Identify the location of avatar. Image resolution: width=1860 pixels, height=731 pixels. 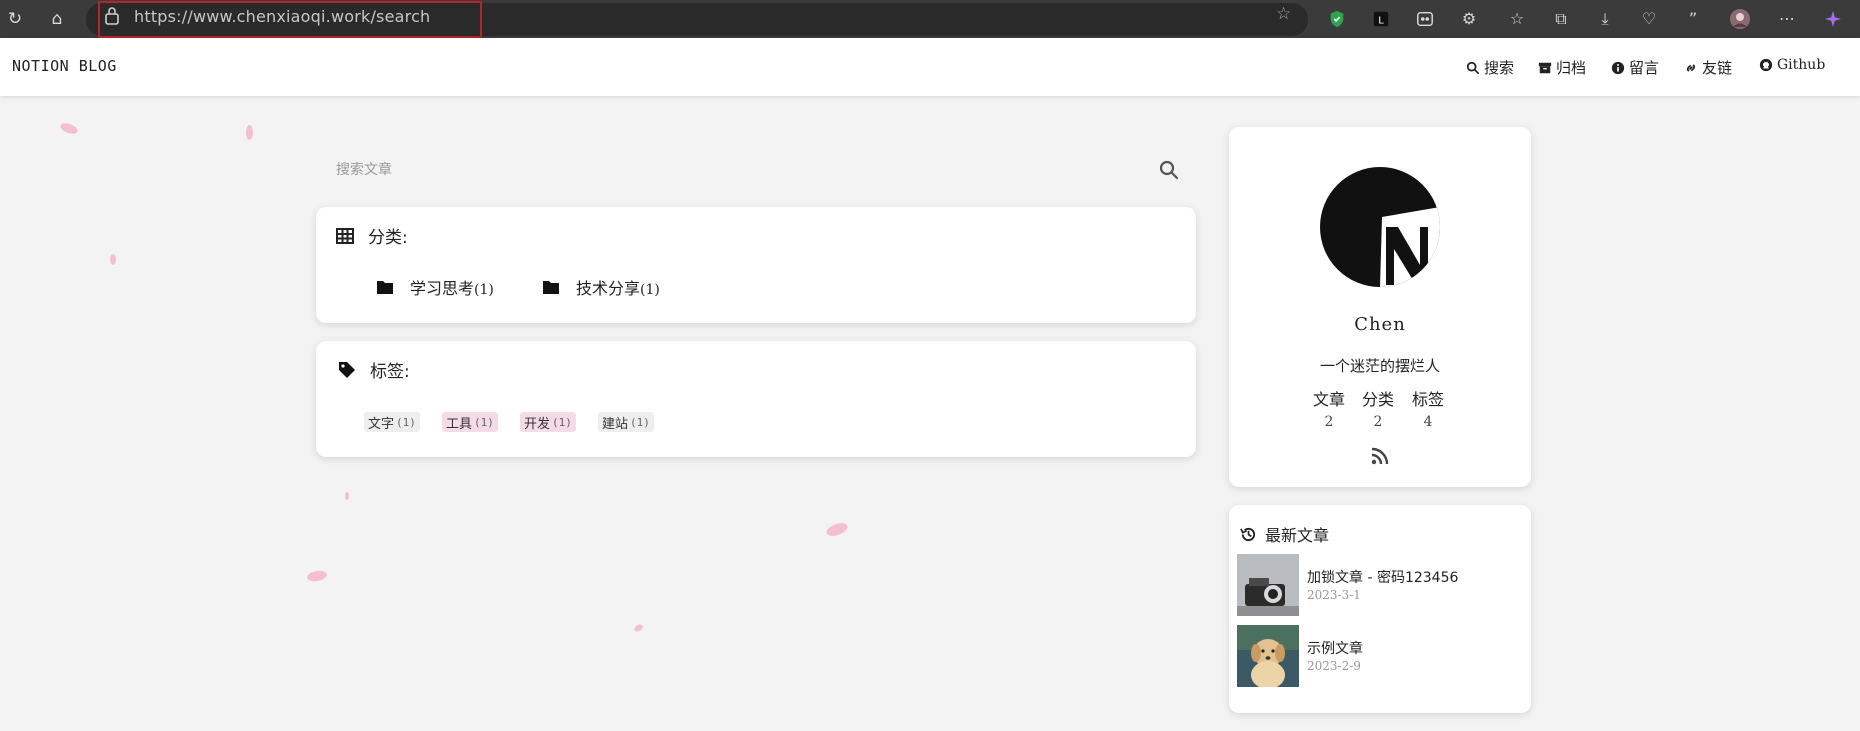
(1380, 227).